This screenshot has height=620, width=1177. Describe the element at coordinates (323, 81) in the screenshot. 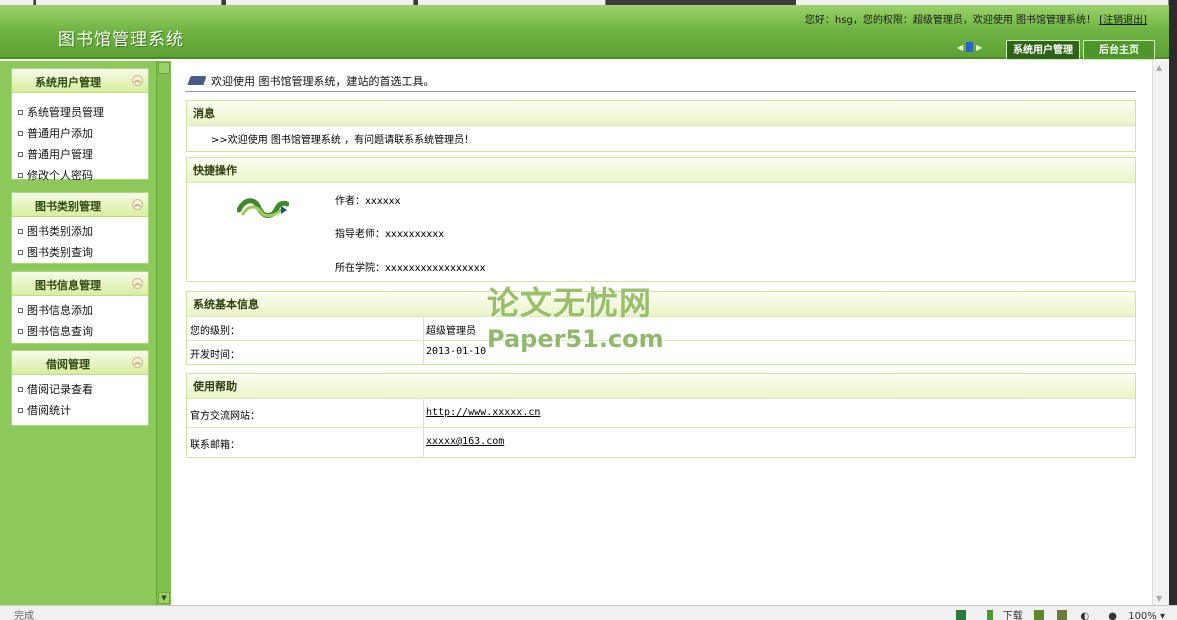

I see `welcome-text: 欢迎使用 图书馆管理系统，建站的首选工具。` at that location.